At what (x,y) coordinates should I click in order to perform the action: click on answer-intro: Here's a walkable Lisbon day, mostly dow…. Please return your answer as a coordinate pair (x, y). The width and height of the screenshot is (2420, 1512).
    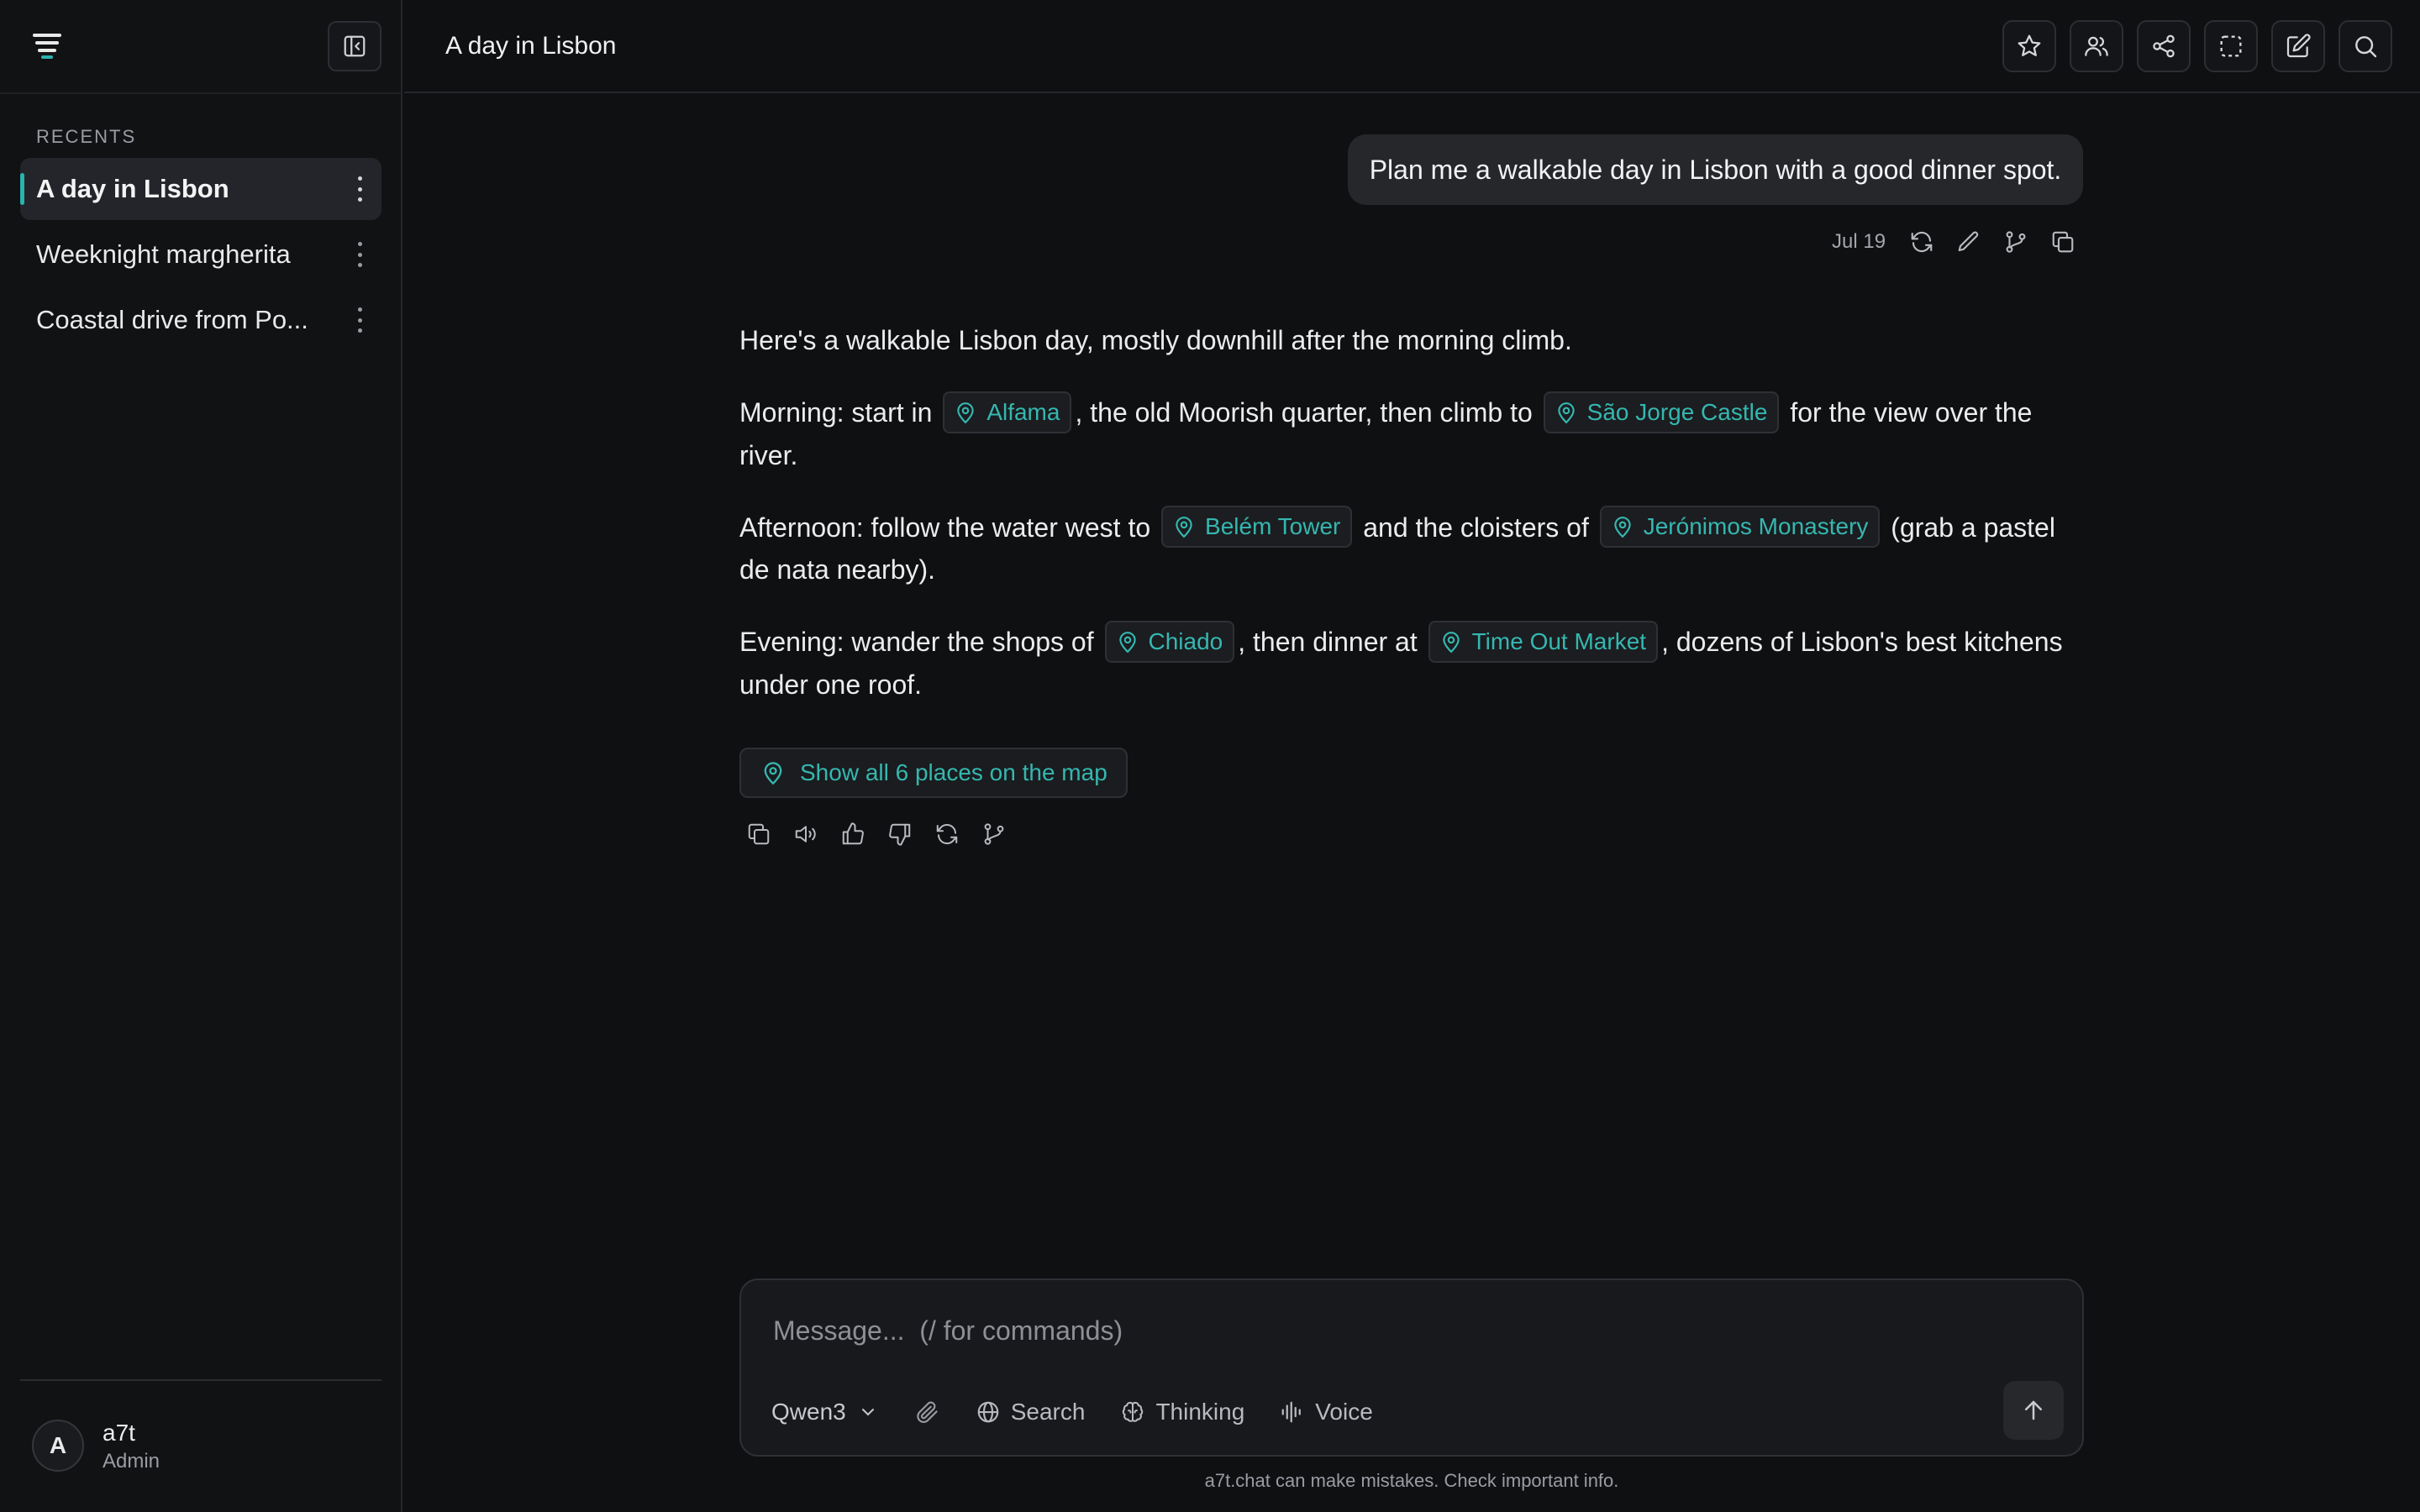
    Looking at the image, I should click on (1155, 340).